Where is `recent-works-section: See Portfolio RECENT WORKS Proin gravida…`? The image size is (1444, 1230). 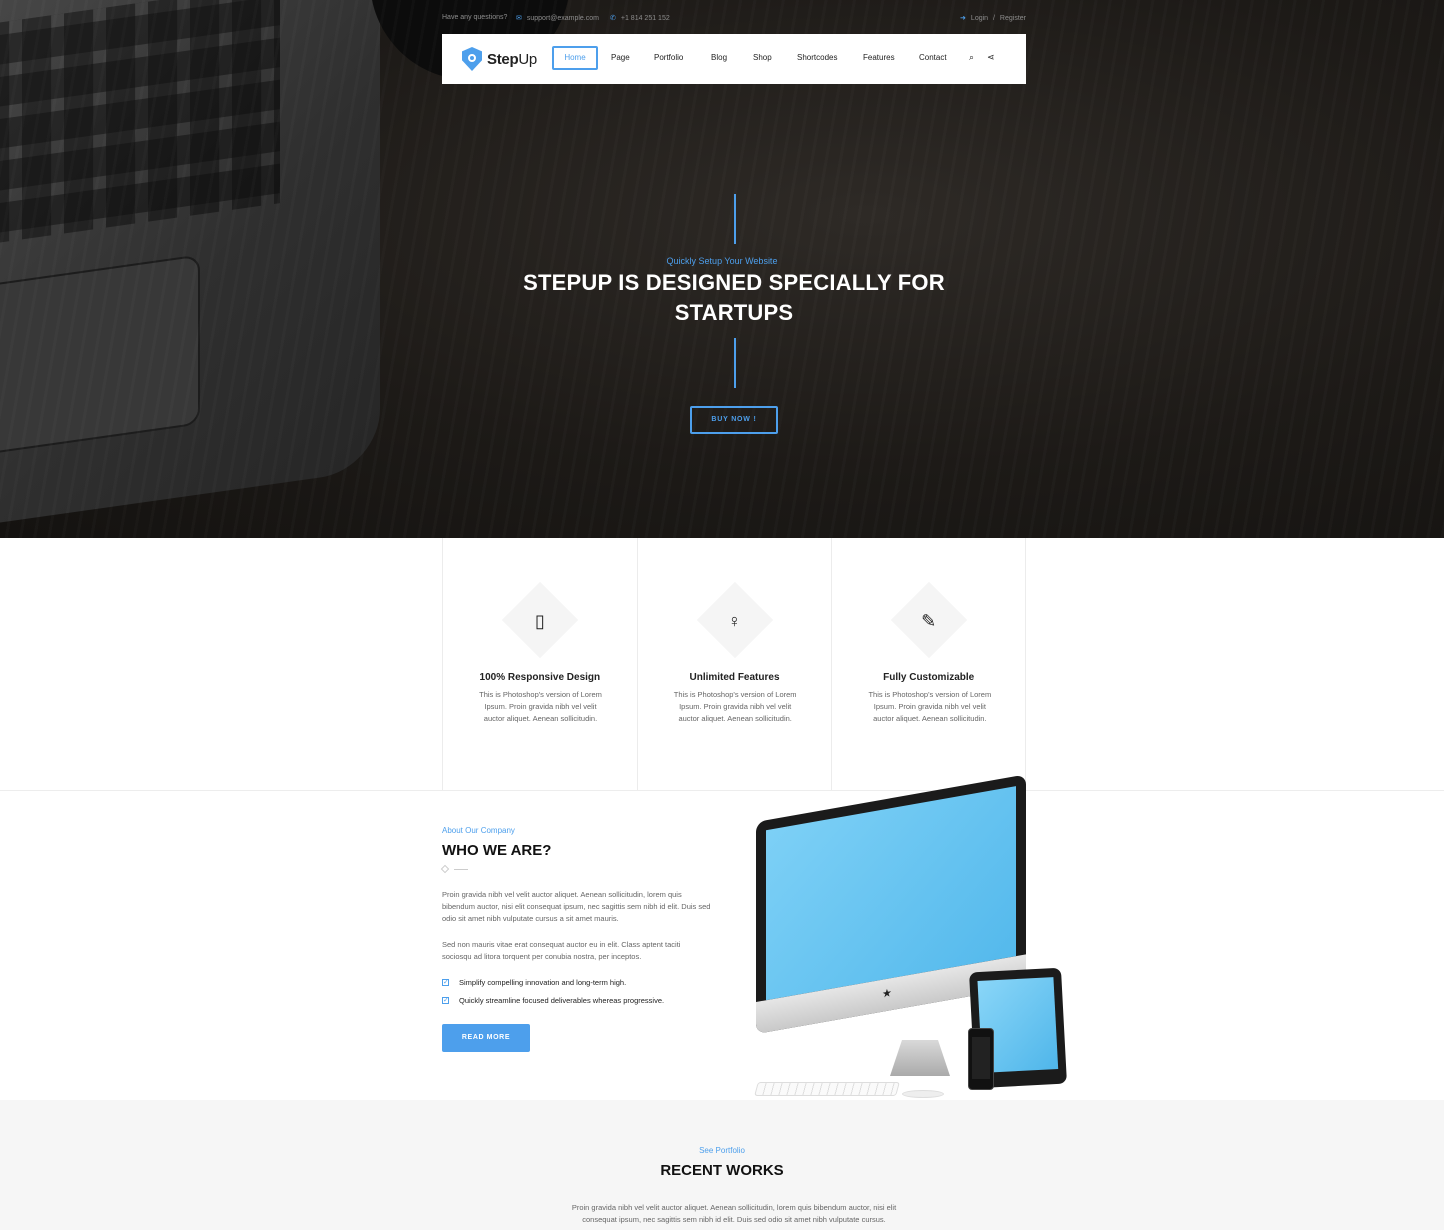
recent-works-section: See Portfolio RECENT WORKS Proin gravida… is located at coordinates (722, 1165).